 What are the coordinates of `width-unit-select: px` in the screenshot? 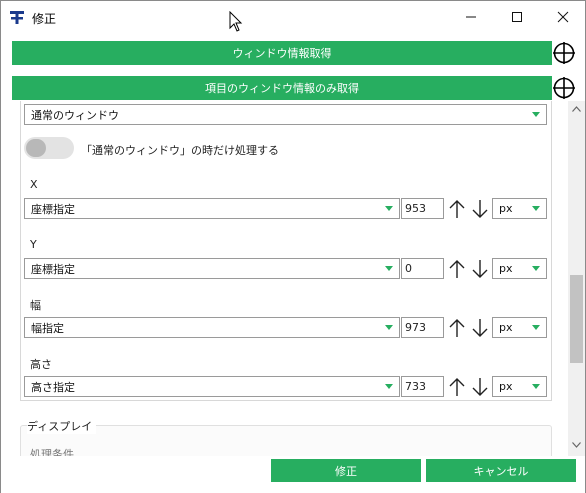 It's located at (519, 327).